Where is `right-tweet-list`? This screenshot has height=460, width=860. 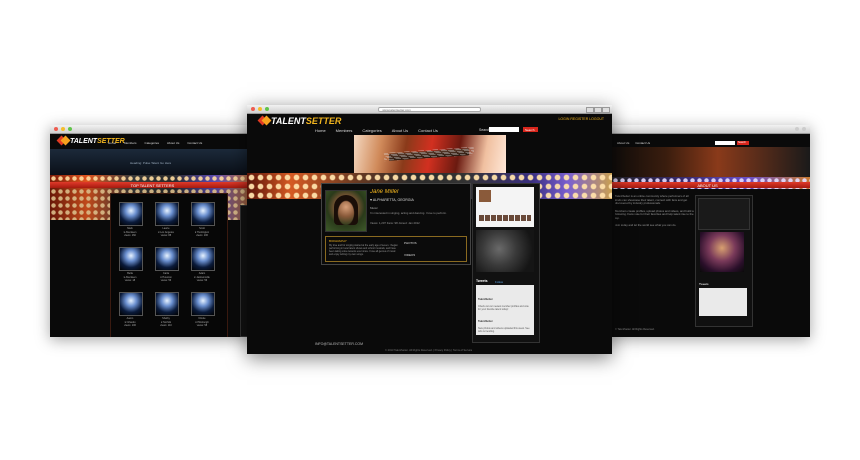 right-tweet-list is located at coordinates (723, 302).